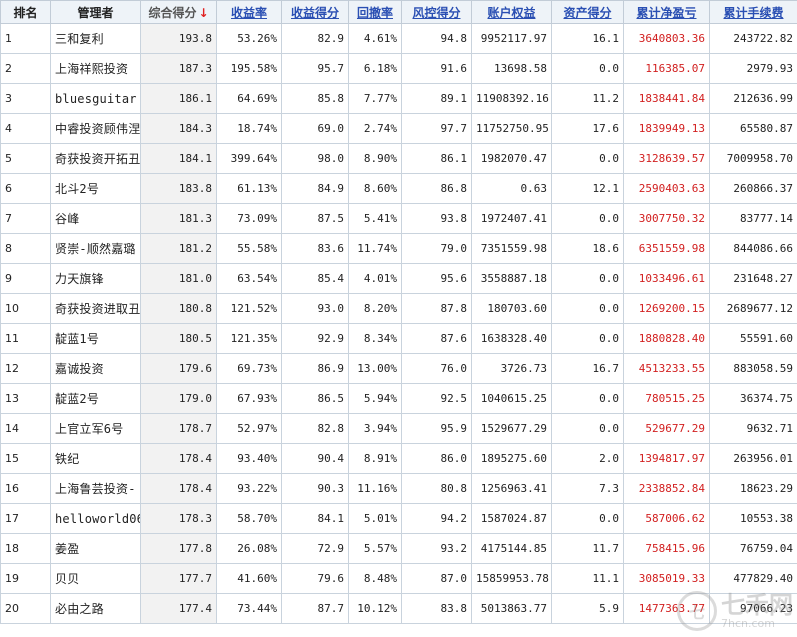 This screenshot has width=797, height=637. Describe the element at coordinates (95, 518) in the screenshot. I see `cell-manager: helloworld06` at that location.